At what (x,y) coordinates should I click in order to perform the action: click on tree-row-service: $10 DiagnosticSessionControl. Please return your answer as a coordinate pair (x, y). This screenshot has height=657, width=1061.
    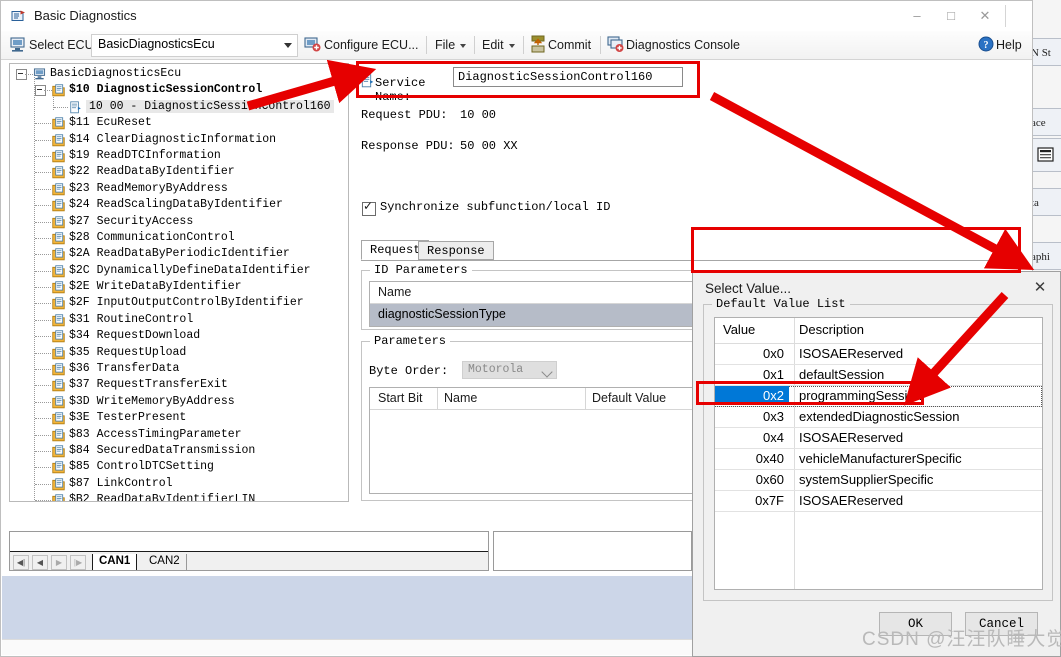
    Looking at the image, I should click on (179, 90).